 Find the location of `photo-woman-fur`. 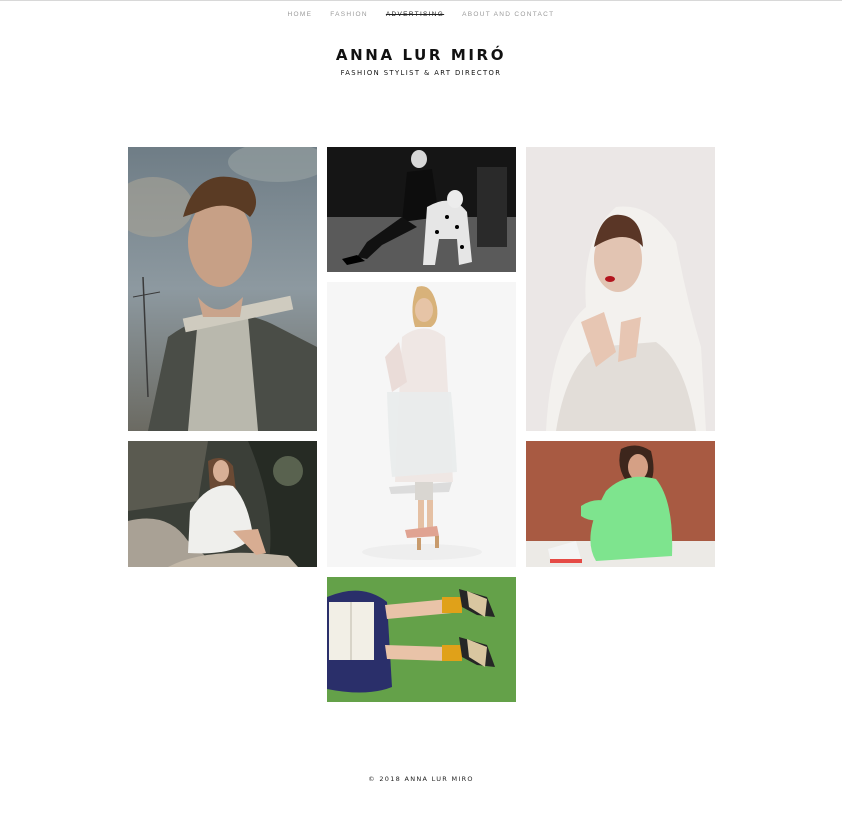

photo-woman-fur is located at coordinates (620, 289).